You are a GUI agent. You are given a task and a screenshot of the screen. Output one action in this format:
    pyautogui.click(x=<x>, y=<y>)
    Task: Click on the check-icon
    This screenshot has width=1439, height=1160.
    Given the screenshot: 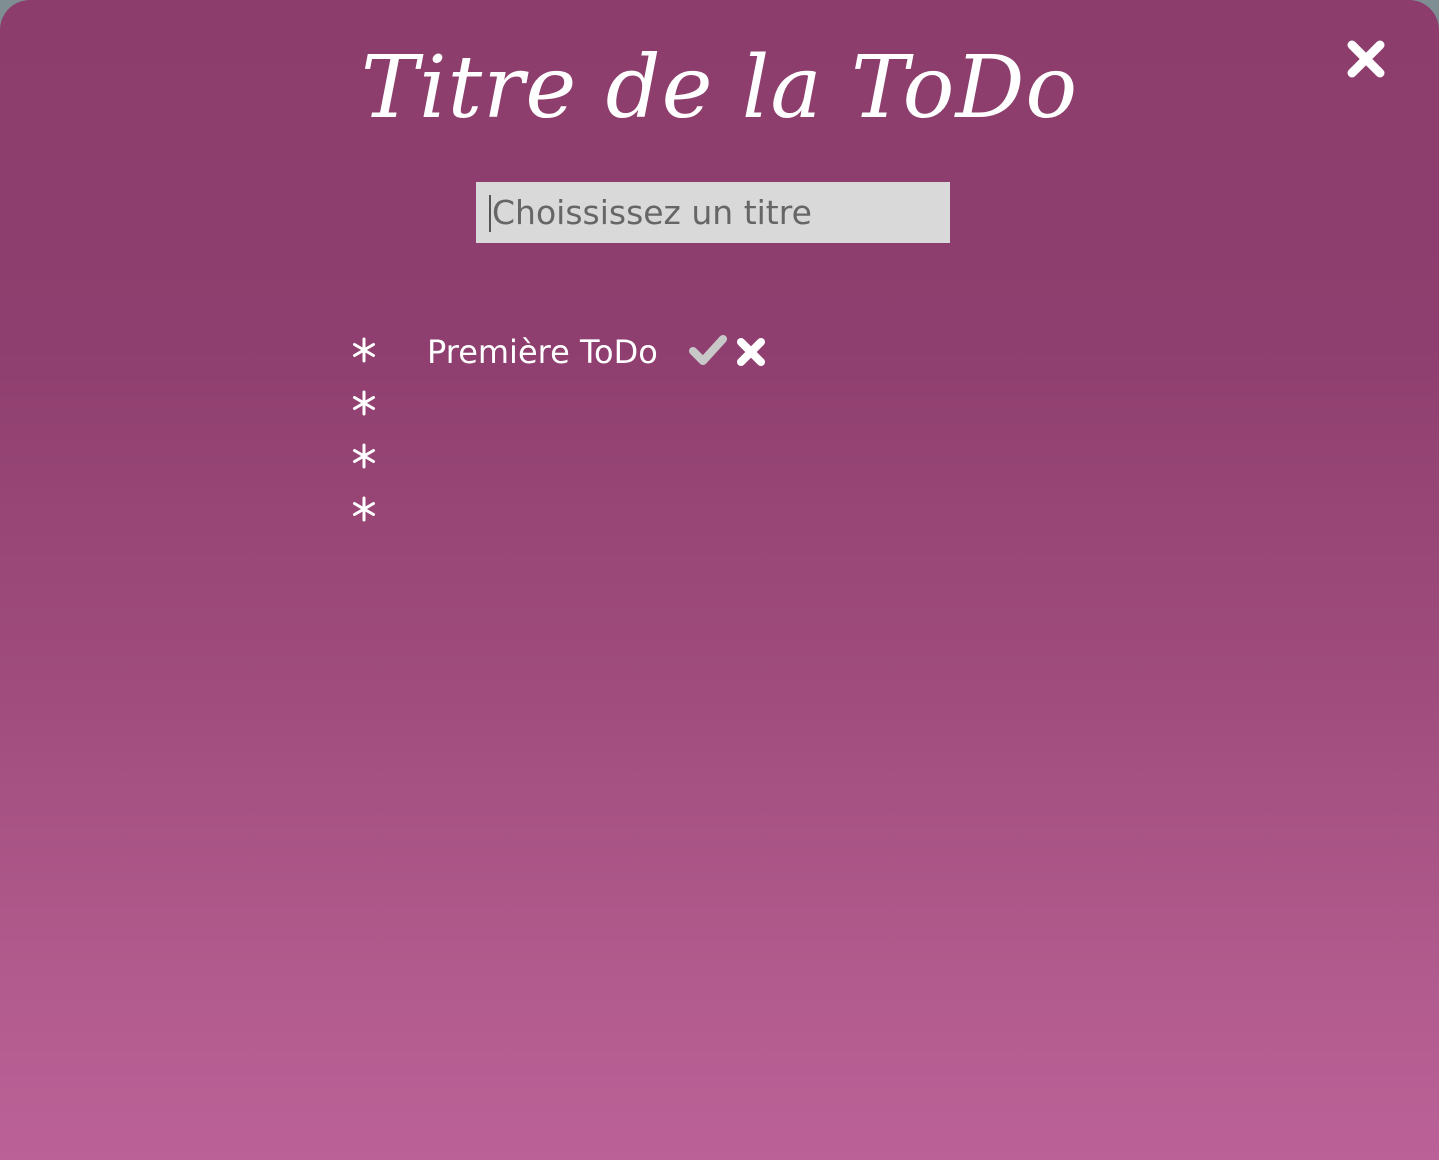 What is the action you would take?
    pyautogui.click(x=708, y=350)
    